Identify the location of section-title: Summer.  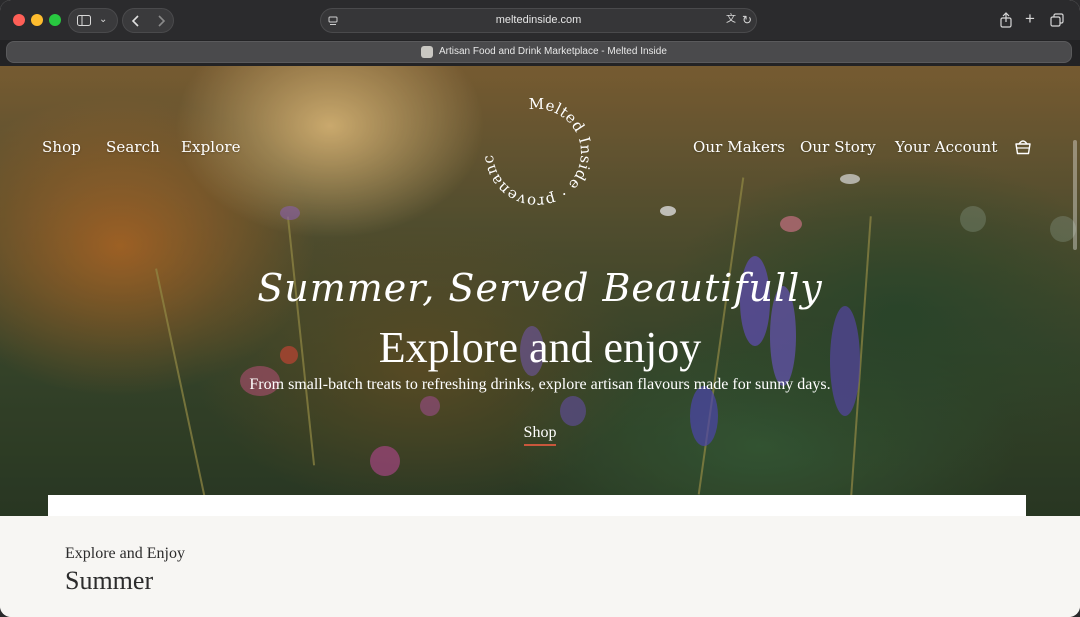
(109, 580).